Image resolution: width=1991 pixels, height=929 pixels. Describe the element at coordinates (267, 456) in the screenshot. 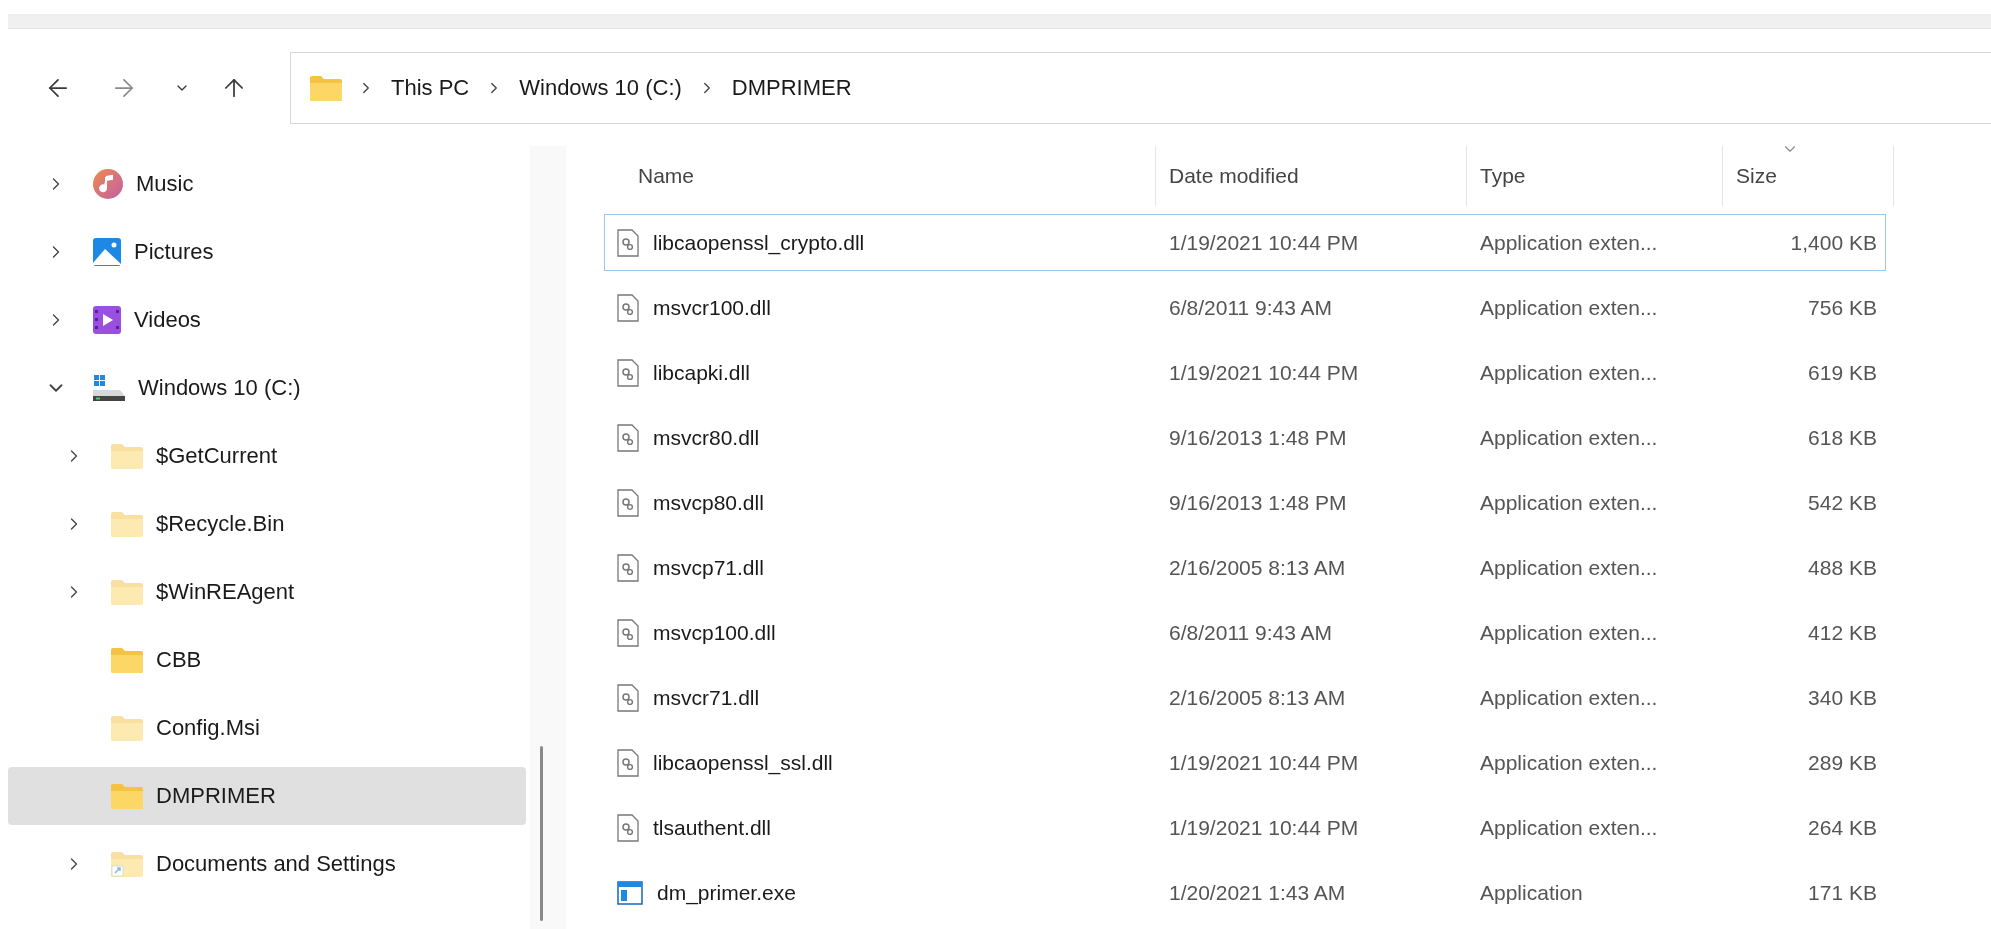

I see `sidebar-item: $GetCurrent` at that location.